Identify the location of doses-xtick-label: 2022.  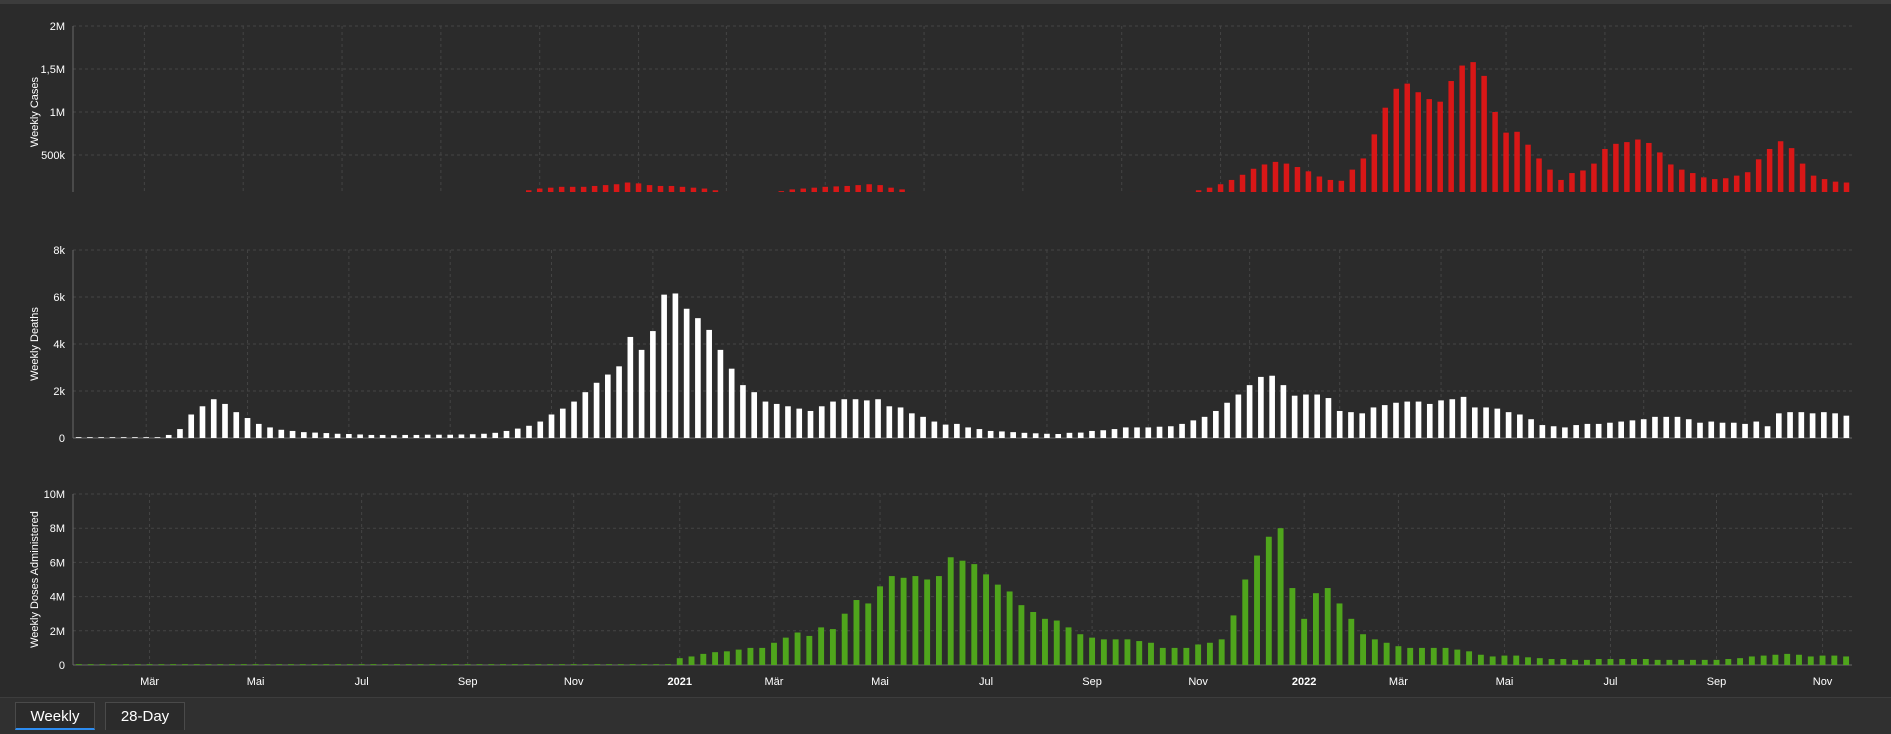
(1304, 682).